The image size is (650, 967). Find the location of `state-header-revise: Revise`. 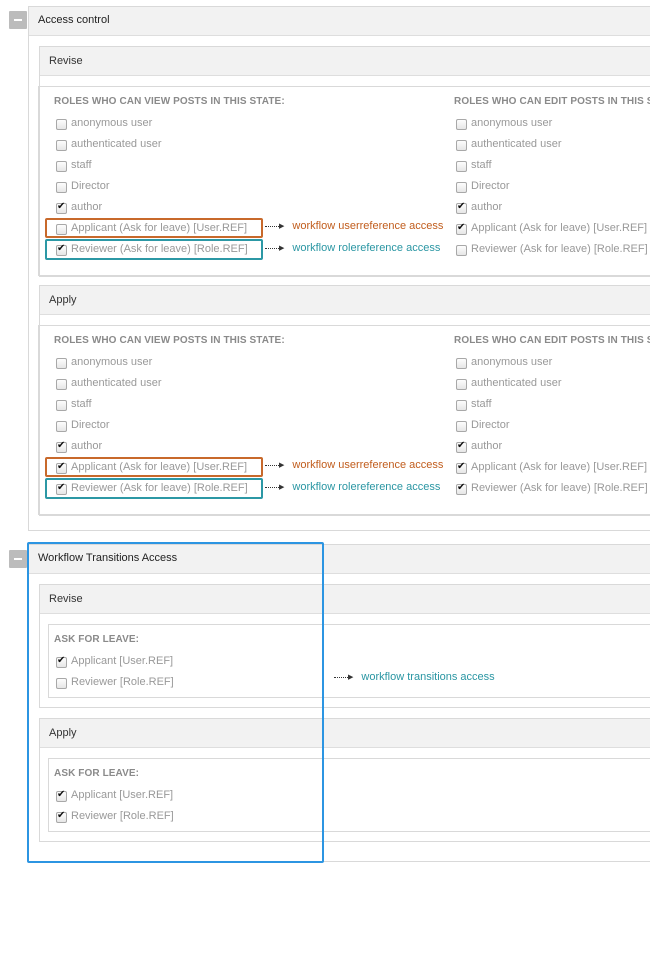

state-header-revise: Revise is located at coordinates (345, 61).